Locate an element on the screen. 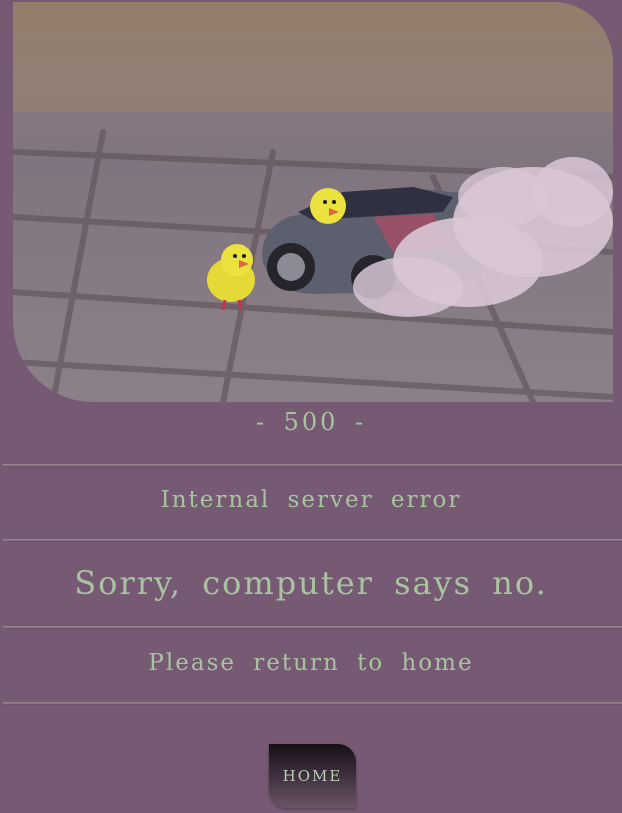 Image resolution: width=622 pixels, height=813 pixels. error-title: Internal server error is located at coordinates (311, 500).